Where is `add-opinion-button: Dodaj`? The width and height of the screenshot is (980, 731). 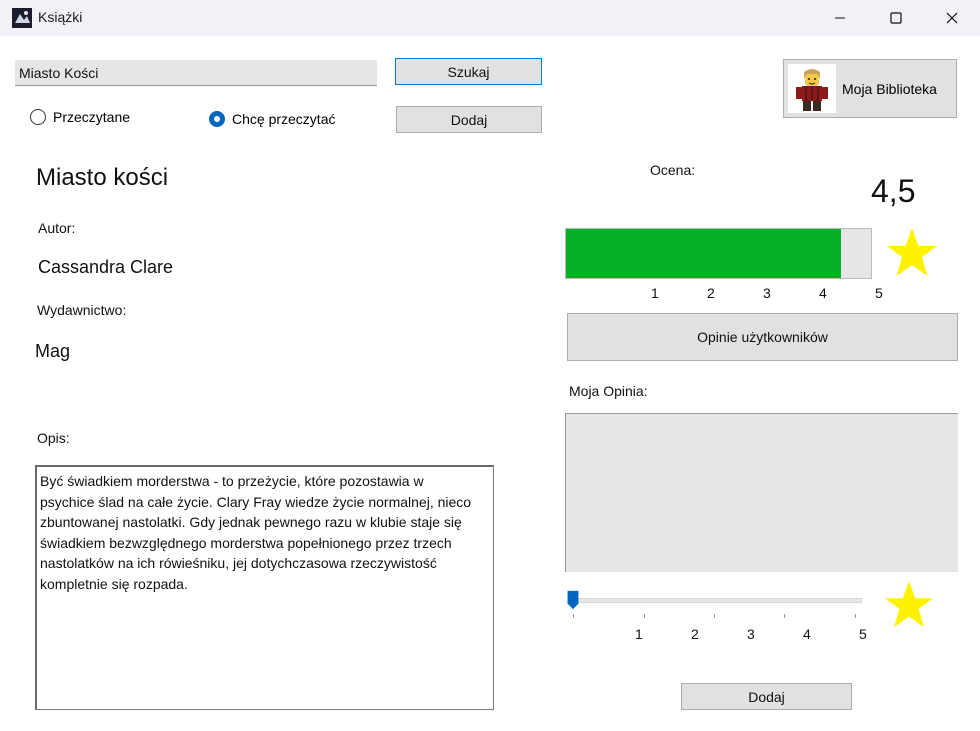
add-opinion-button: Dodaj is located at coordinates (766, 696).